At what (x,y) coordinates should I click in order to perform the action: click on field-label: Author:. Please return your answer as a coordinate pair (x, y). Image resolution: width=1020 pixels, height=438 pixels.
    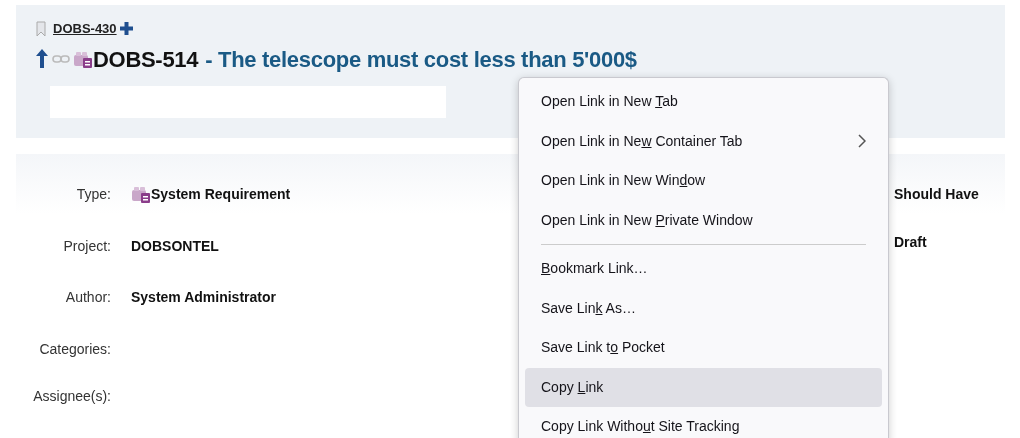
    Looking at the image, I should click on (87, 298).